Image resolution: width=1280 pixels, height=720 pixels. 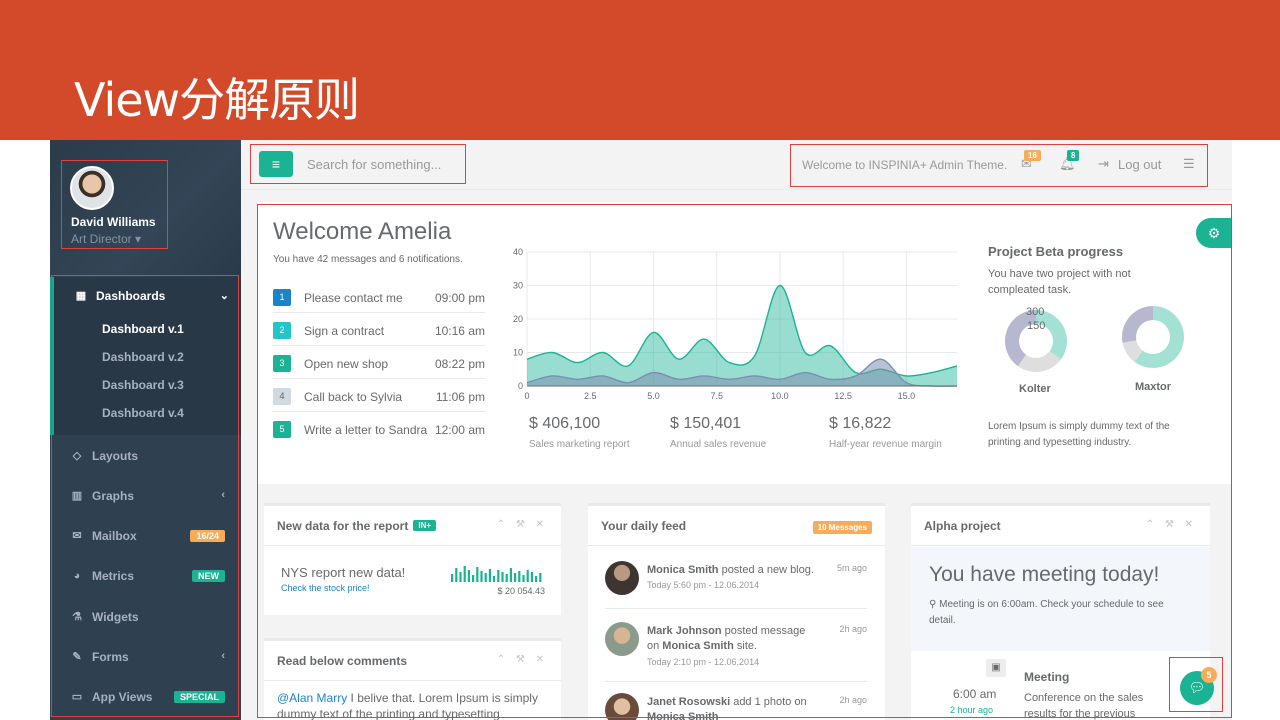 What do you see at coordinates (145, 577) in the screenshot?
I see `sidebar-item-metrics: ◕ Metrics NEW` at bounding box center [145, 577].